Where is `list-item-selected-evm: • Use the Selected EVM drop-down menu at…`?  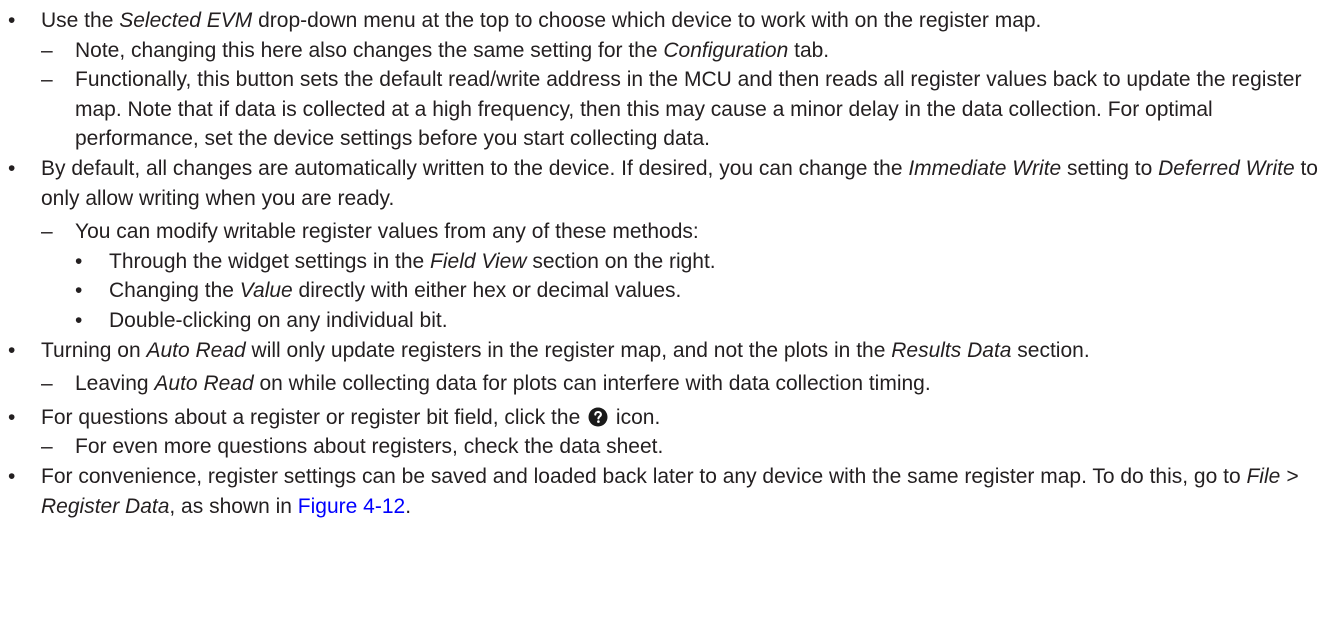
list-item-selected-evm: • Use the Selected EVM drop-down menu at… is located at coordinates (664, 21).